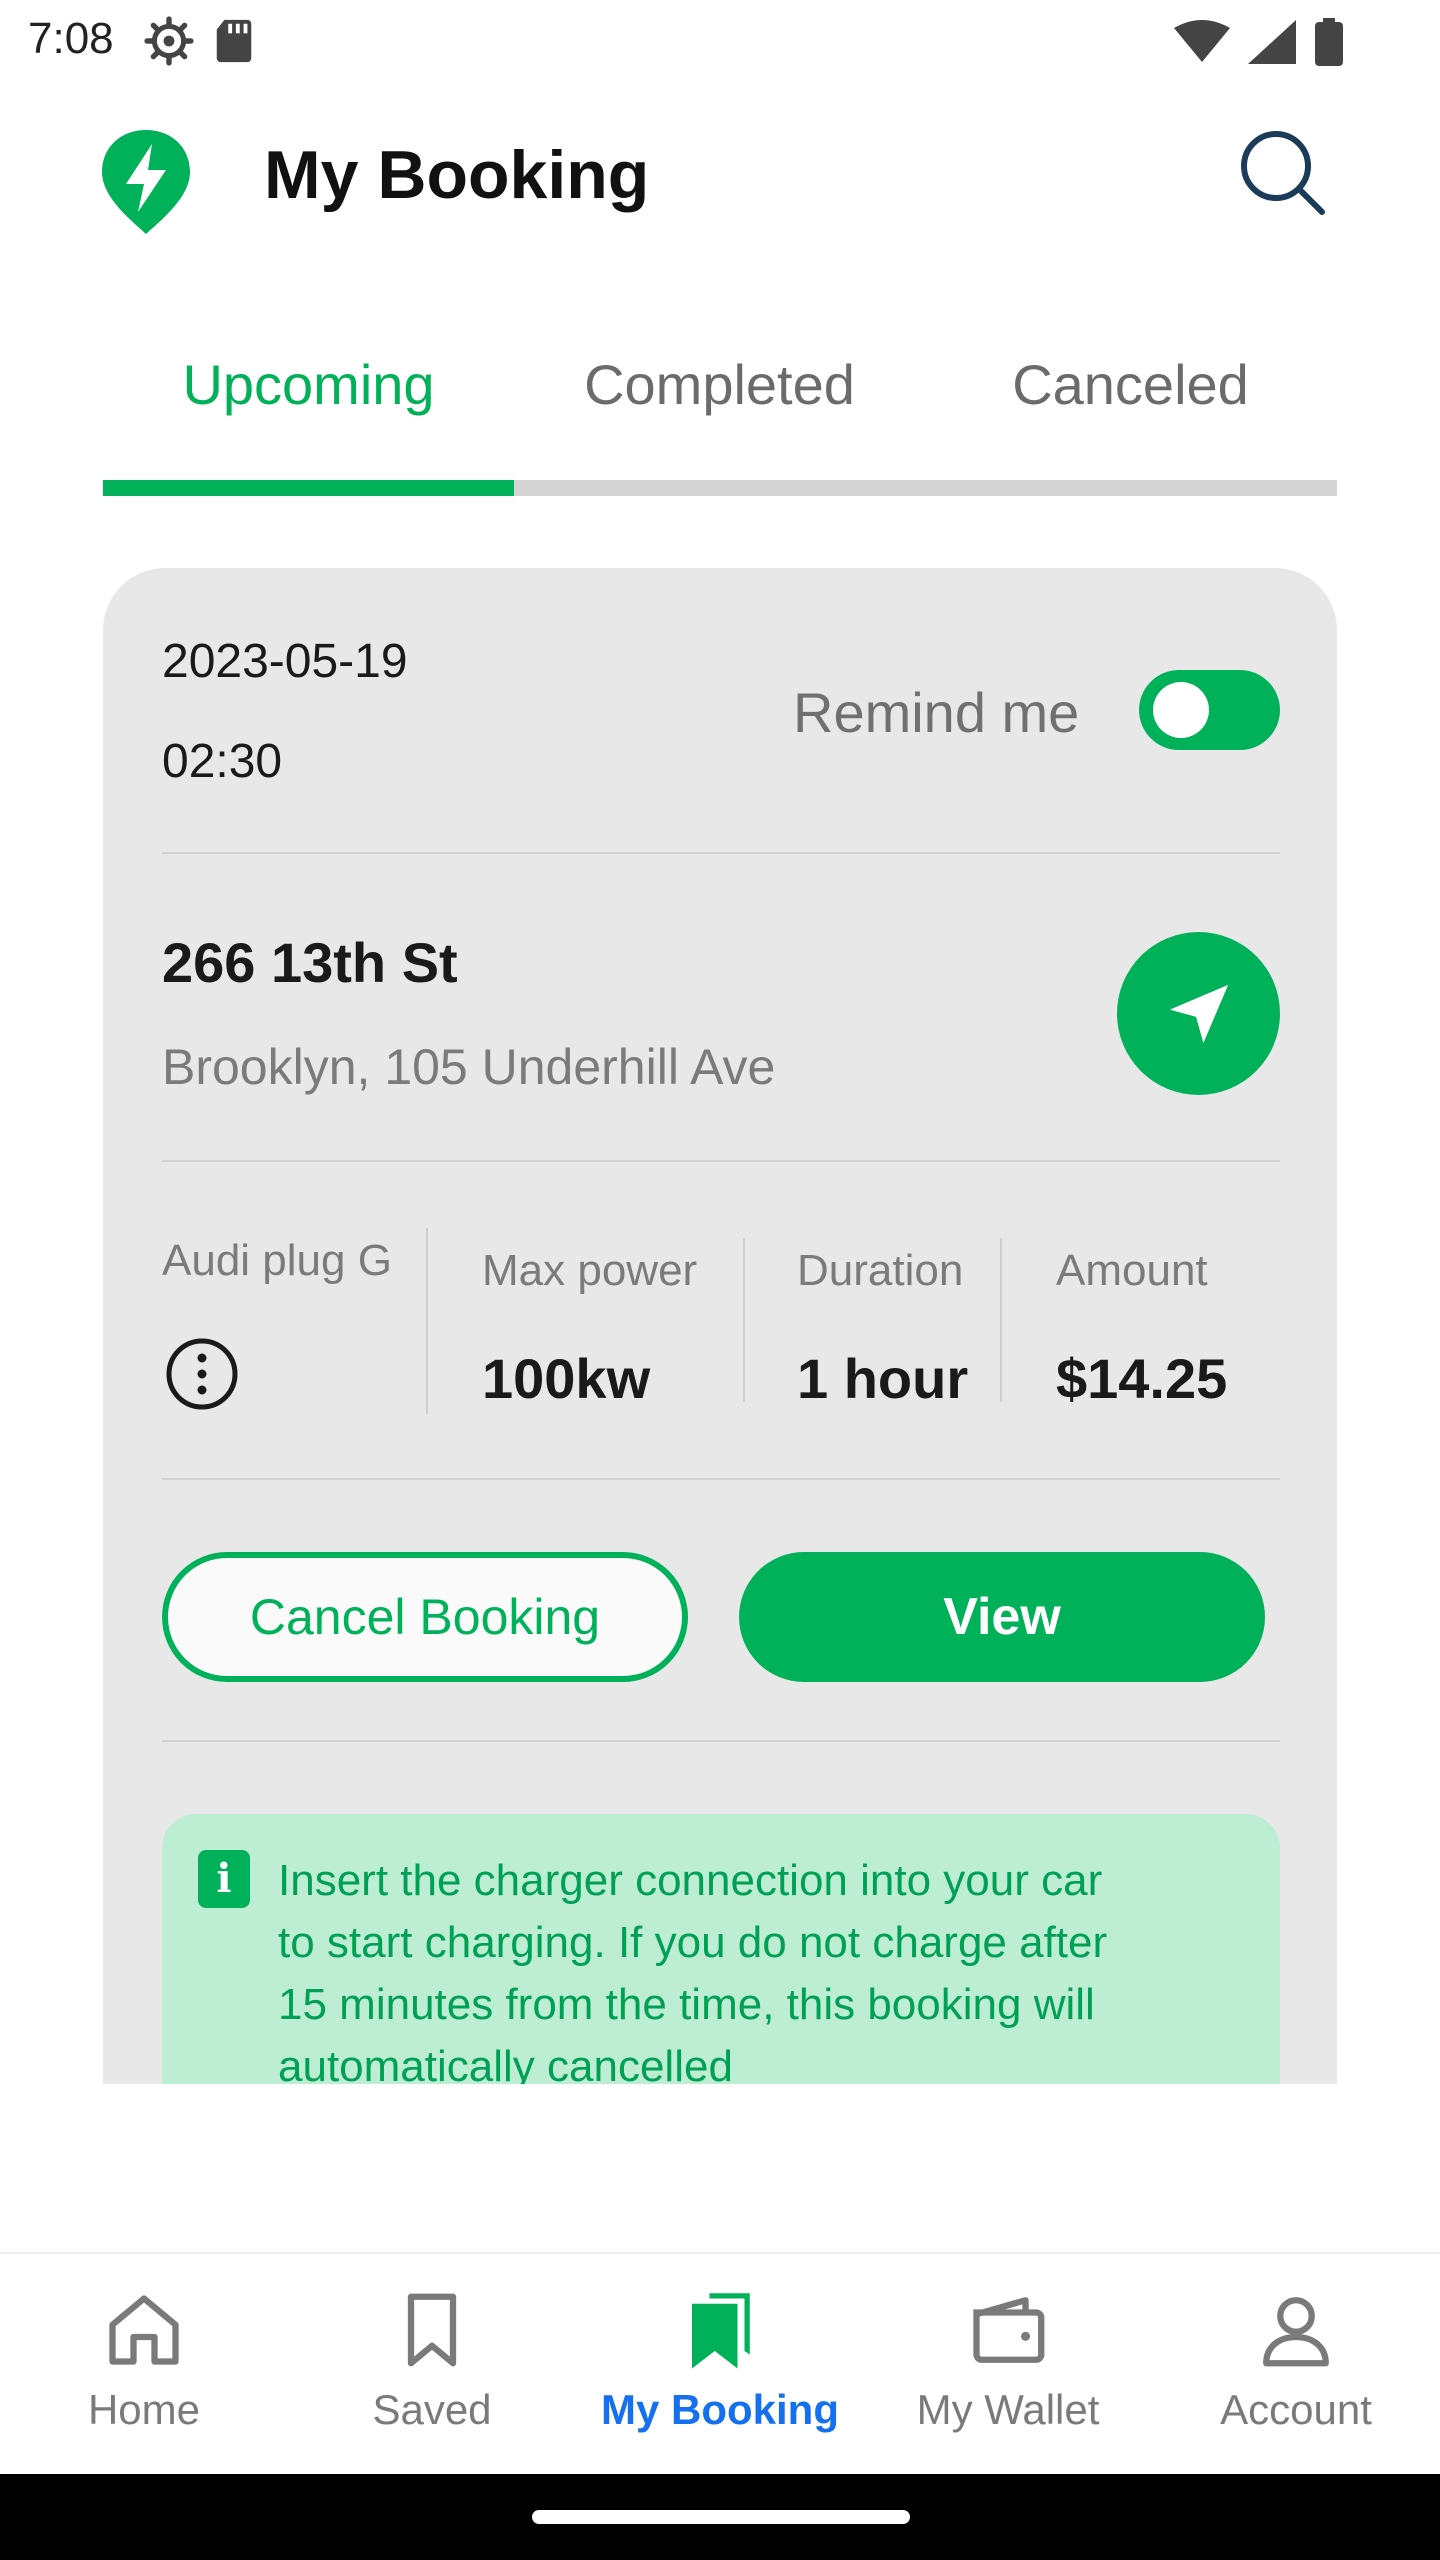  What do you see at coordinates (146, 182) in the screenshot?
I see `bolt-pin-icon` at bounding box center [146, 182].